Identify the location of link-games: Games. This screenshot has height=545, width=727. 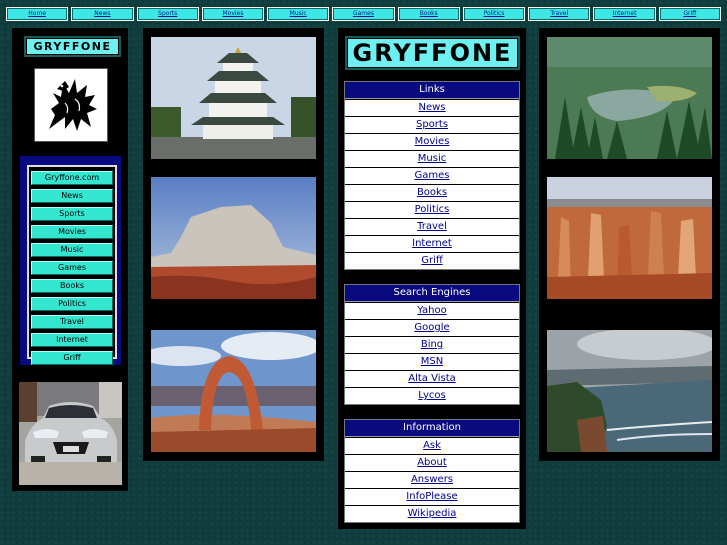
(432, 175).